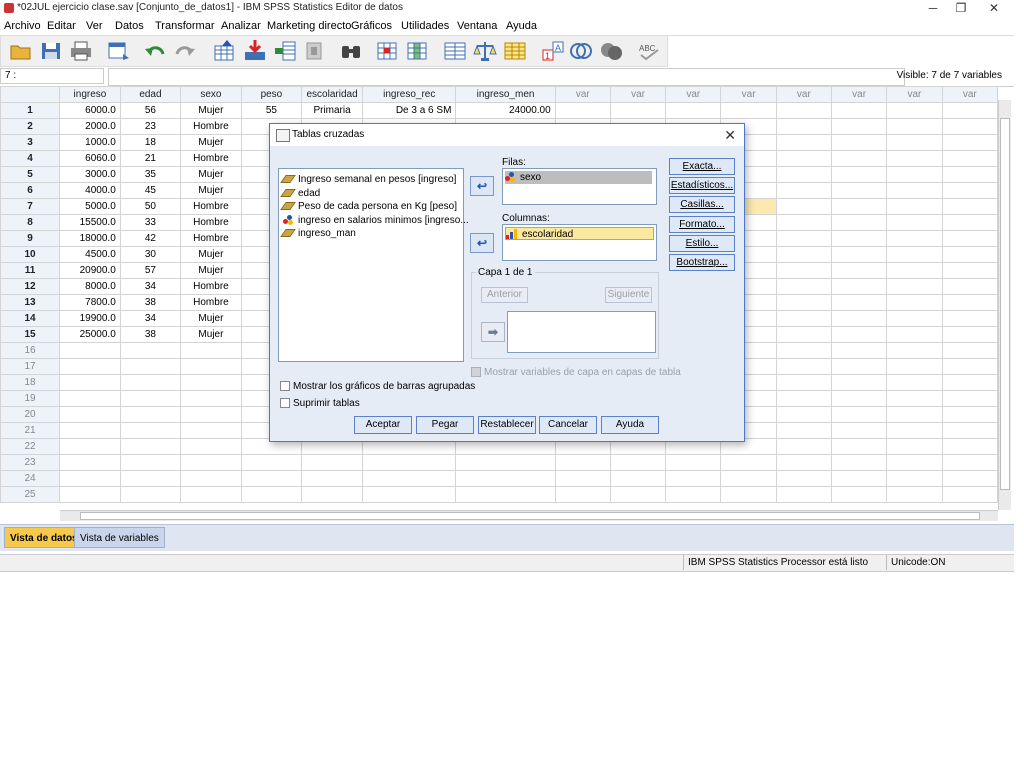 Image resolution: width=1024 pixels, height=768 pixels. What do you see at coordinates (90, 286) in the screenshot?
I see `data-cell: 8000.0` at bounding box center [90, 286].